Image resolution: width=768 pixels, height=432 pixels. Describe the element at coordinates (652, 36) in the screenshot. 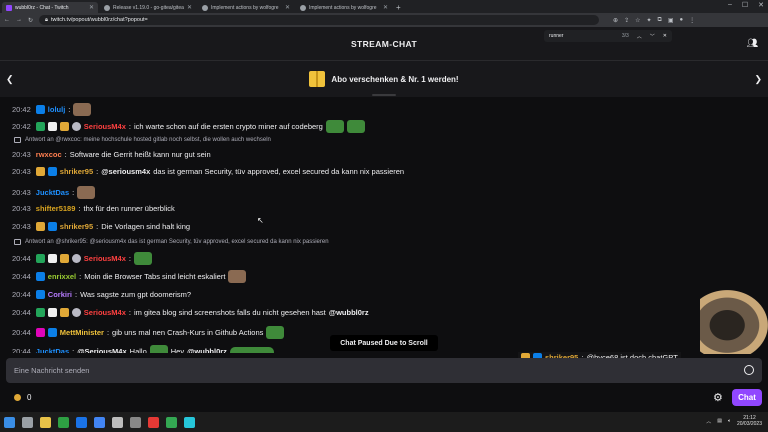

I see `find-next-icon: ﹀` at that location.